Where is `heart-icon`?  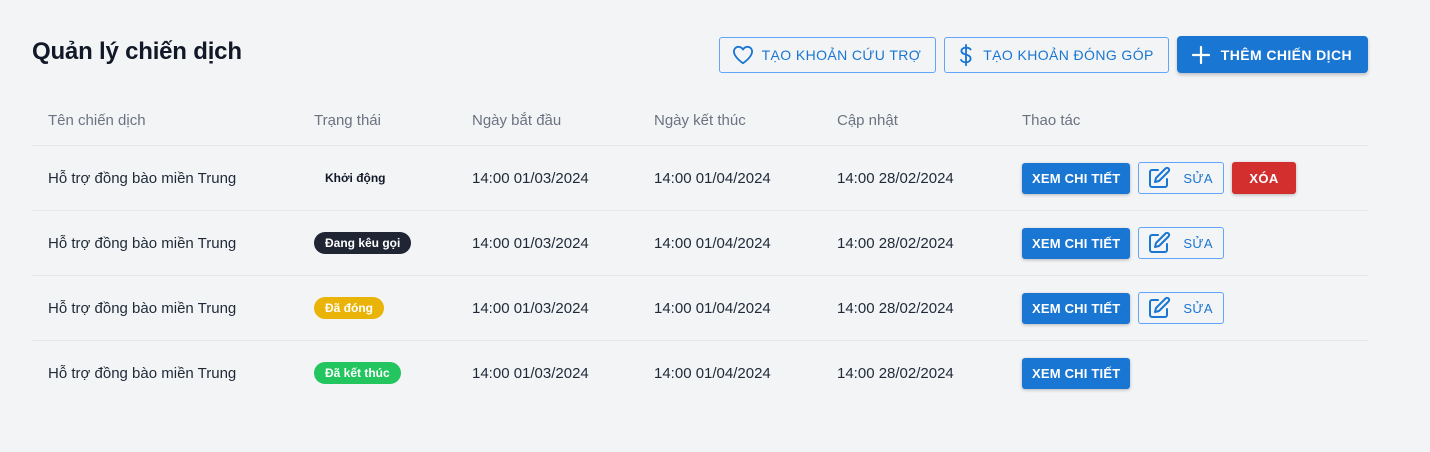 heart-icon is located at coordinates (743, 55).